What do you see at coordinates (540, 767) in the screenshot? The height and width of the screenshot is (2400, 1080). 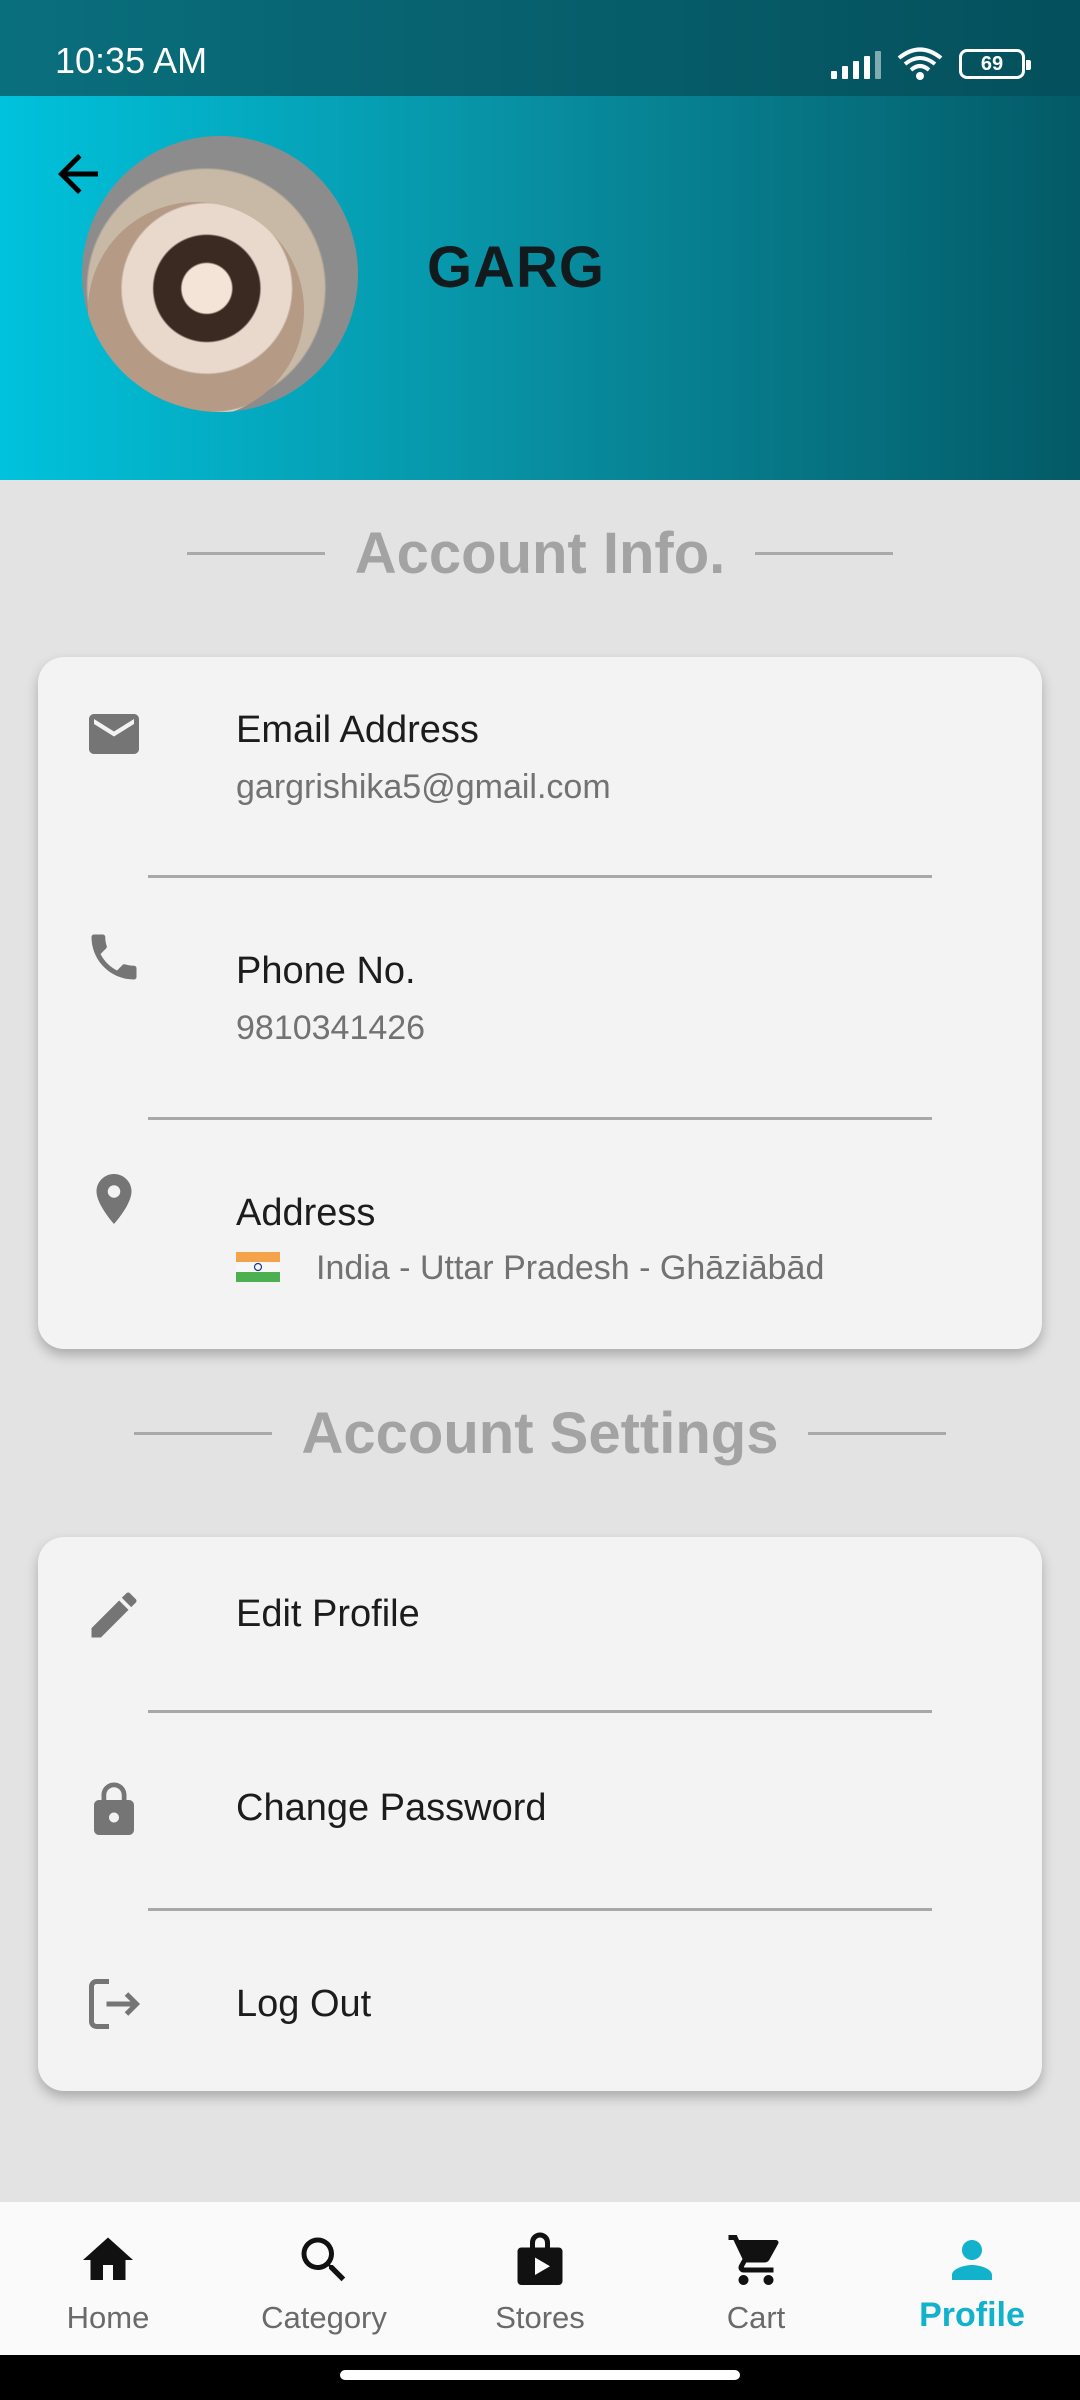 I see `email-row: Email Address gargrishika5@gmail.com` at bounding box center [540, 767].